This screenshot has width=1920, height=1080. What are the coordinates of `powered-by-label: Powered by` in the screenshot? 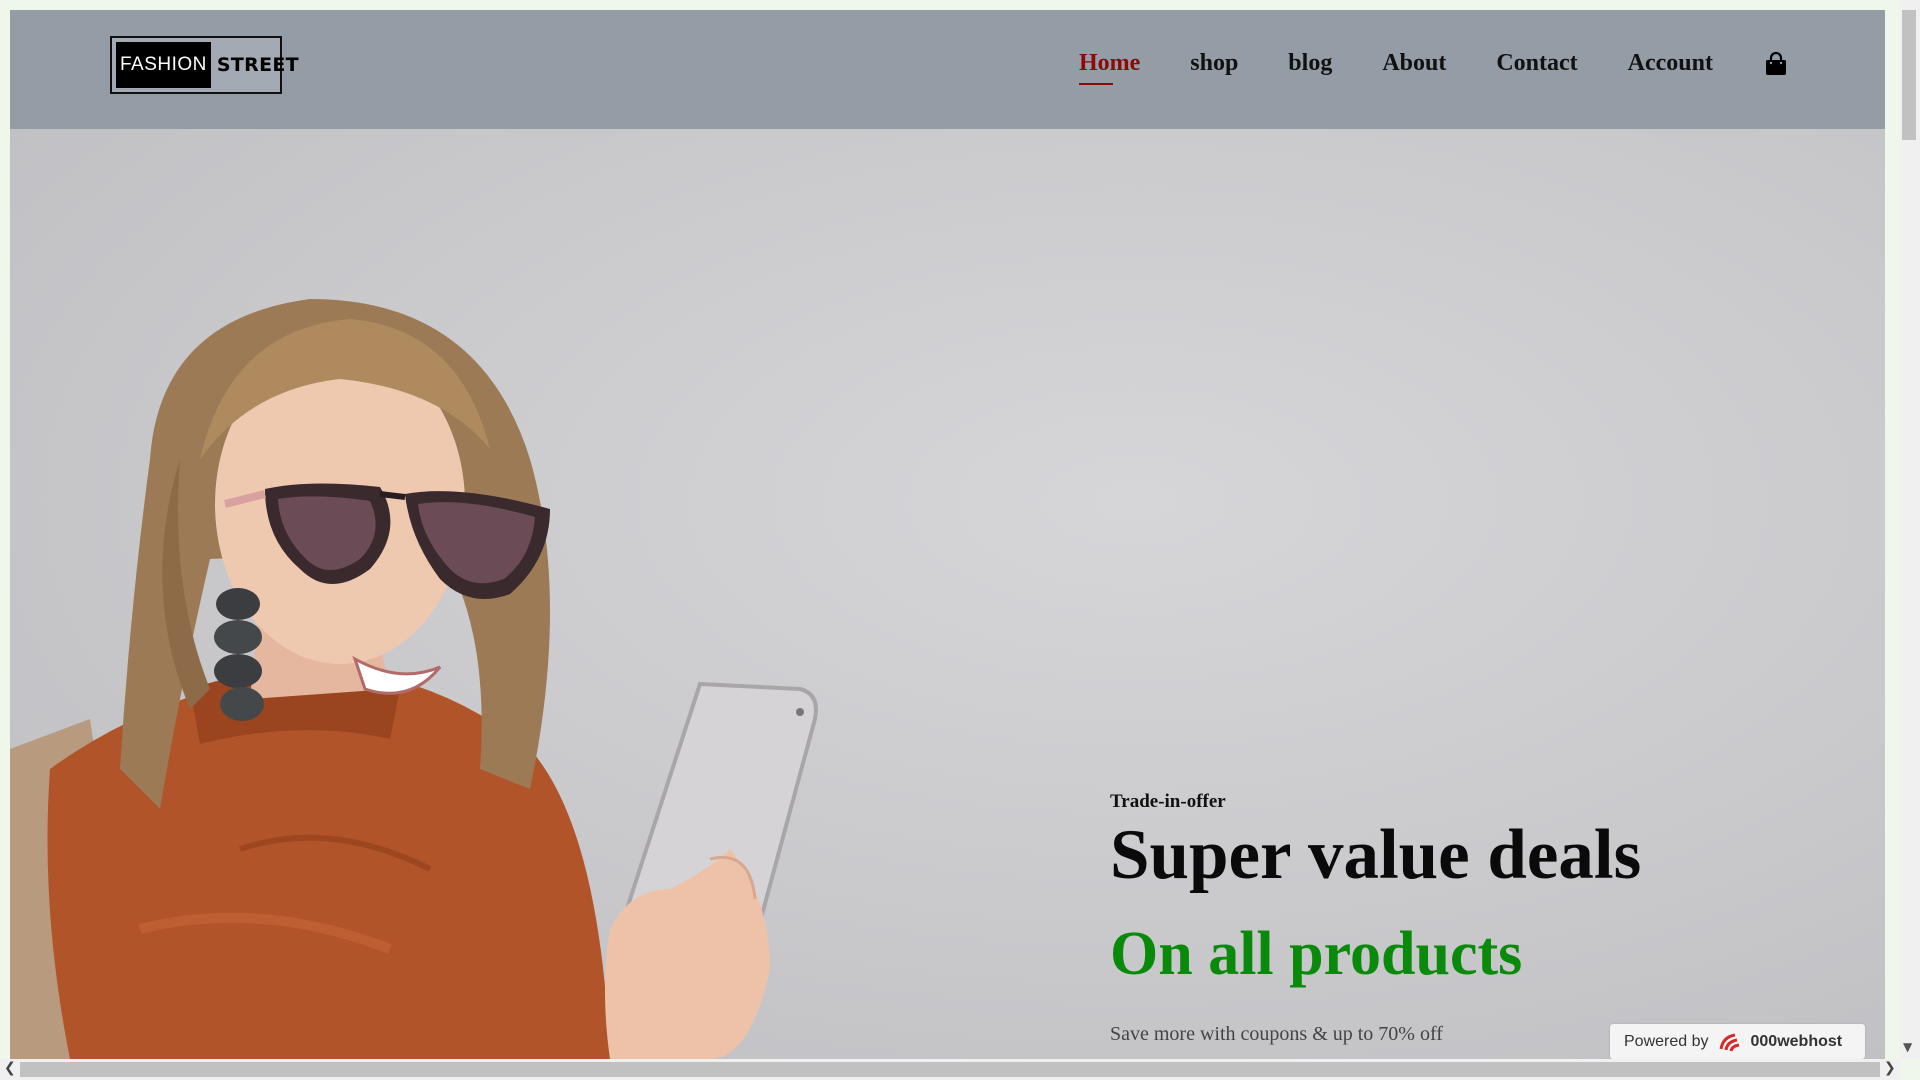 It's located at (1666, 1041).